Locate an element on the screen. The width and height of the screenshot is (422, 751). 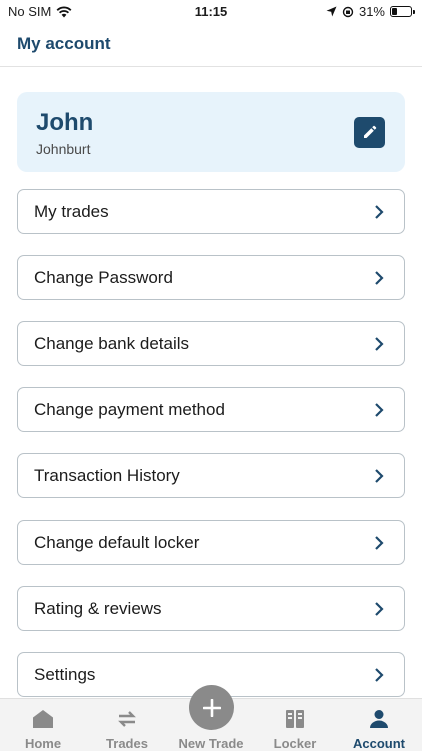
menu-item-label: My trades is located at coordinates (71, 211).